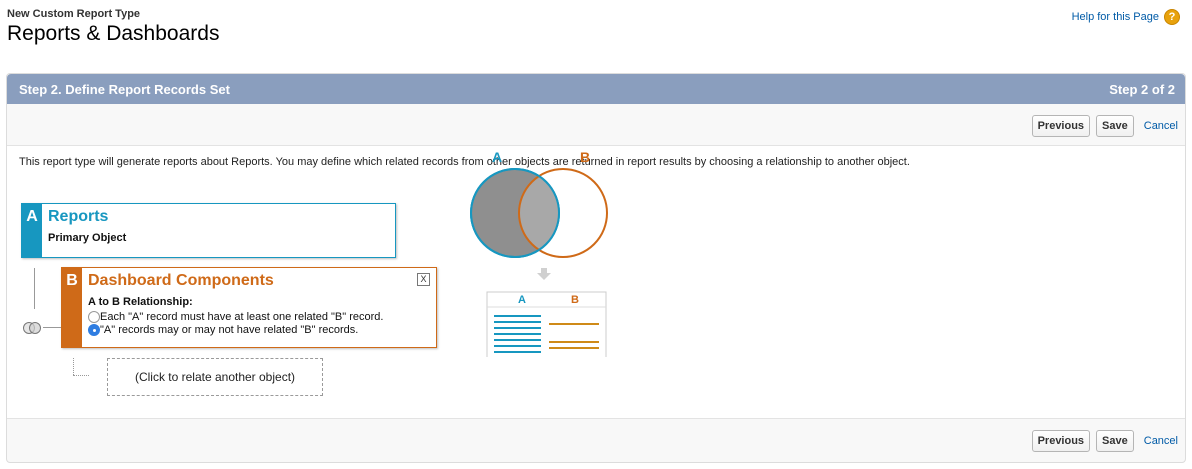 The height and width of the screenshot is (469, 1192). Describe the element at coordinates (1061, 441) in the screenshot. I see `previous-button-bottom: Previous` at that location.